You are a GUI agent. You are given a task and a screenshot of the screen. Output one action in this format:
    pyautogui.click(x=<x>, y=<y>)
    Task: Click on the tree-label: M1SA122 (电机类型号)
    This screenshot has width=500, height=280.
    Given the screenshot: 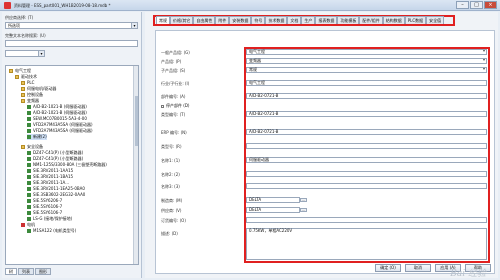 What is the action you would take?
    pyautogui.click(x=55, y=230)
    